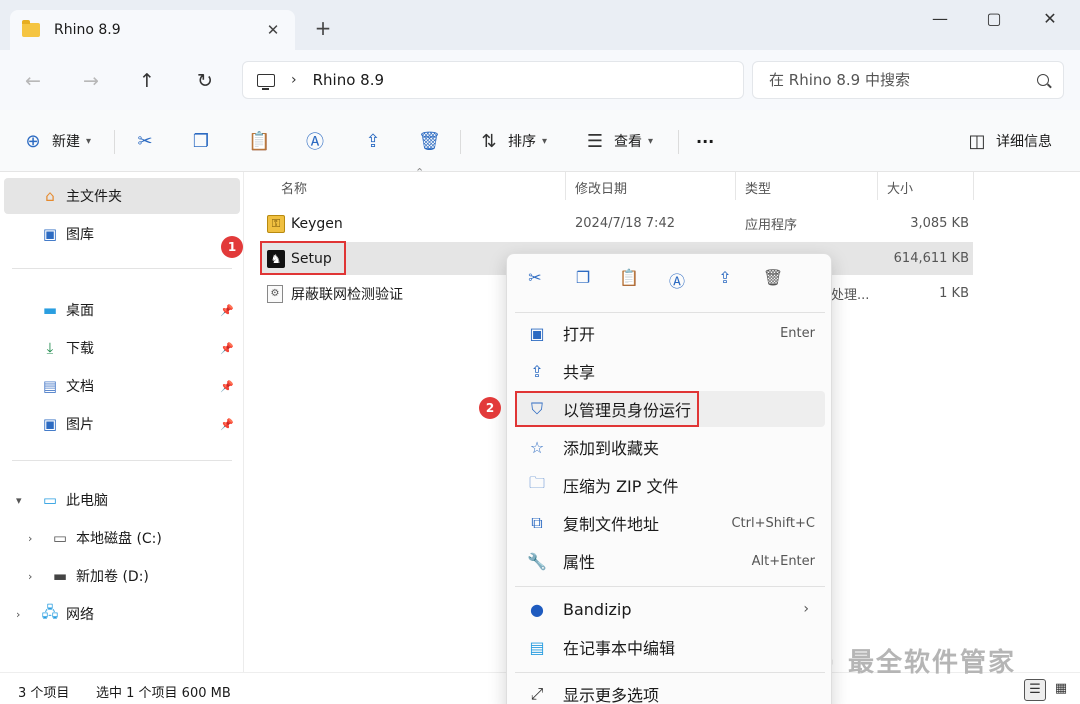 Image resolution: width=1080 pixels, height=704 pixels. Describe the element at coordinates (537, 522) in the screenshot. I see `copy-path-icon: ⧉` at that location.